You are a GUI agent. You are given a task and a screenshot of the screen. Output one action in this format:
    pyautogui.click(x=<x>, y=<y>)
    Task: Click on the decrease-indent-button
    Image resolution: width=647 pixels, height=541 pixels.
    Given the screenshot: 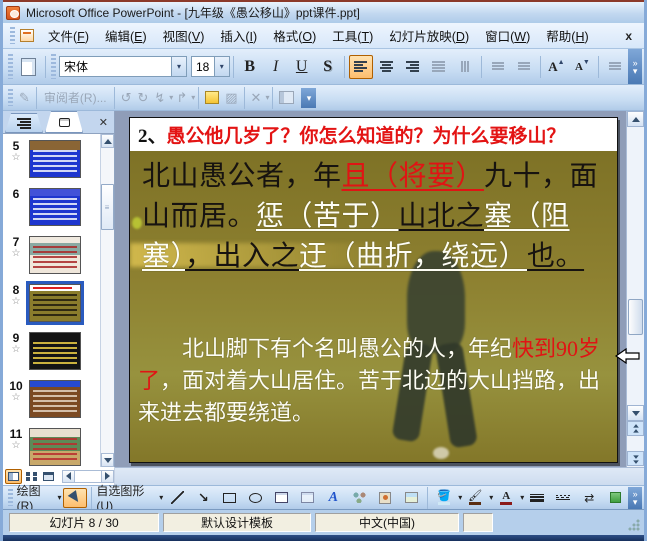 What is the action you would take?
    pyautogui.click(x=615, y=67)
    